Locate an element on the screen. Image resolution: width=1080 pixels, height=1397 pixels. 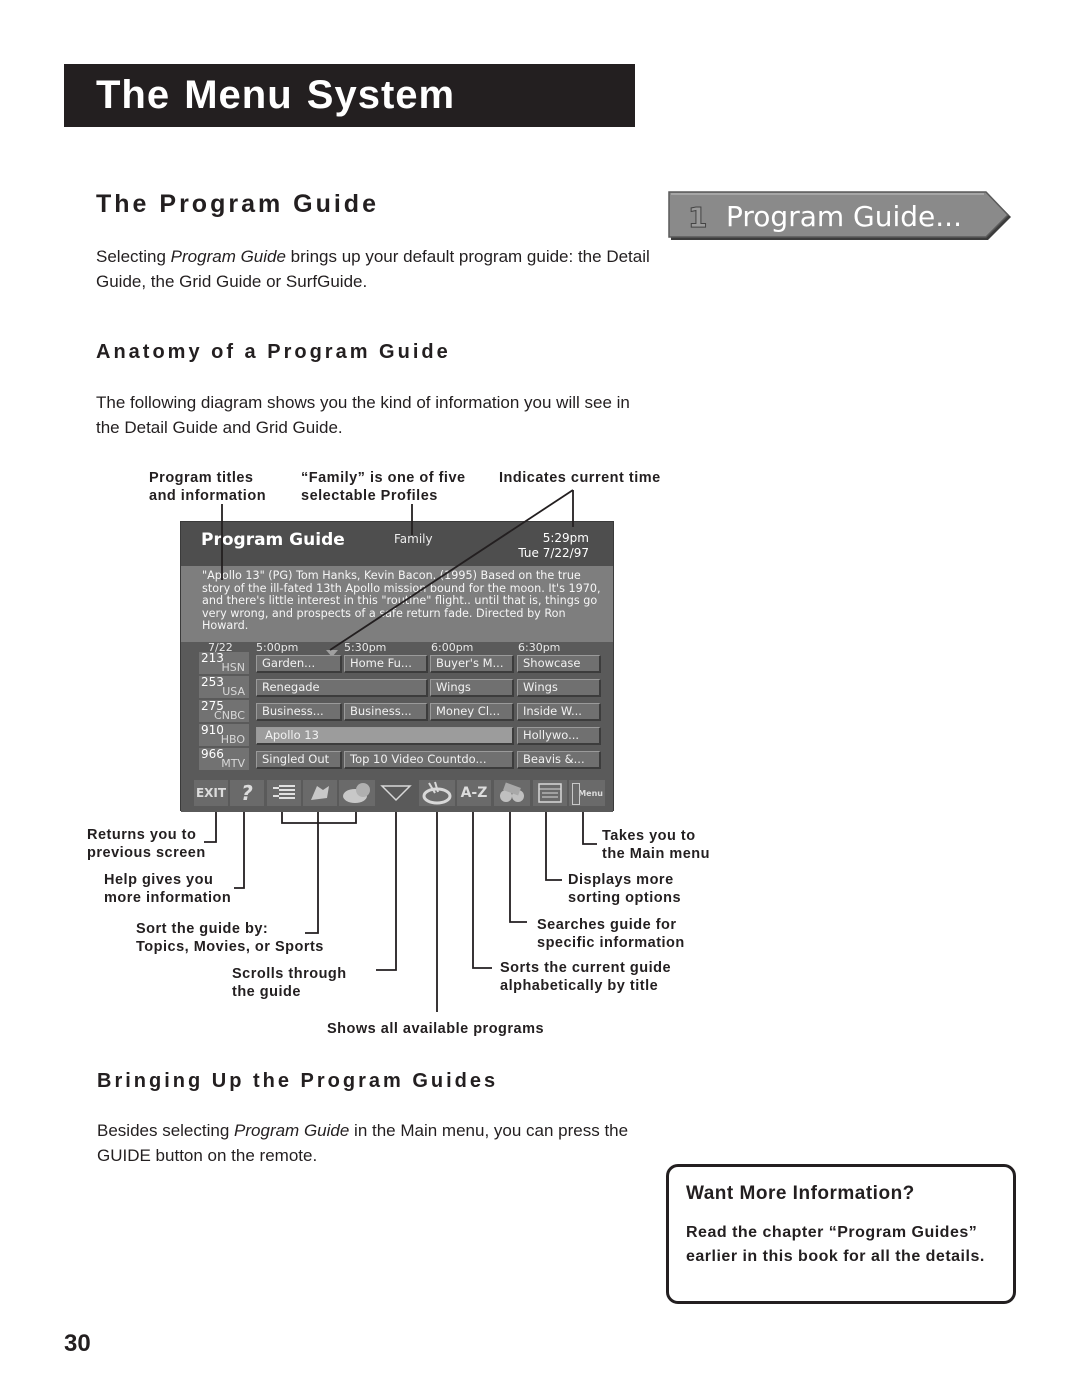
annotation-searches: Searches guide for specific information is located at coordinates (611, 934).